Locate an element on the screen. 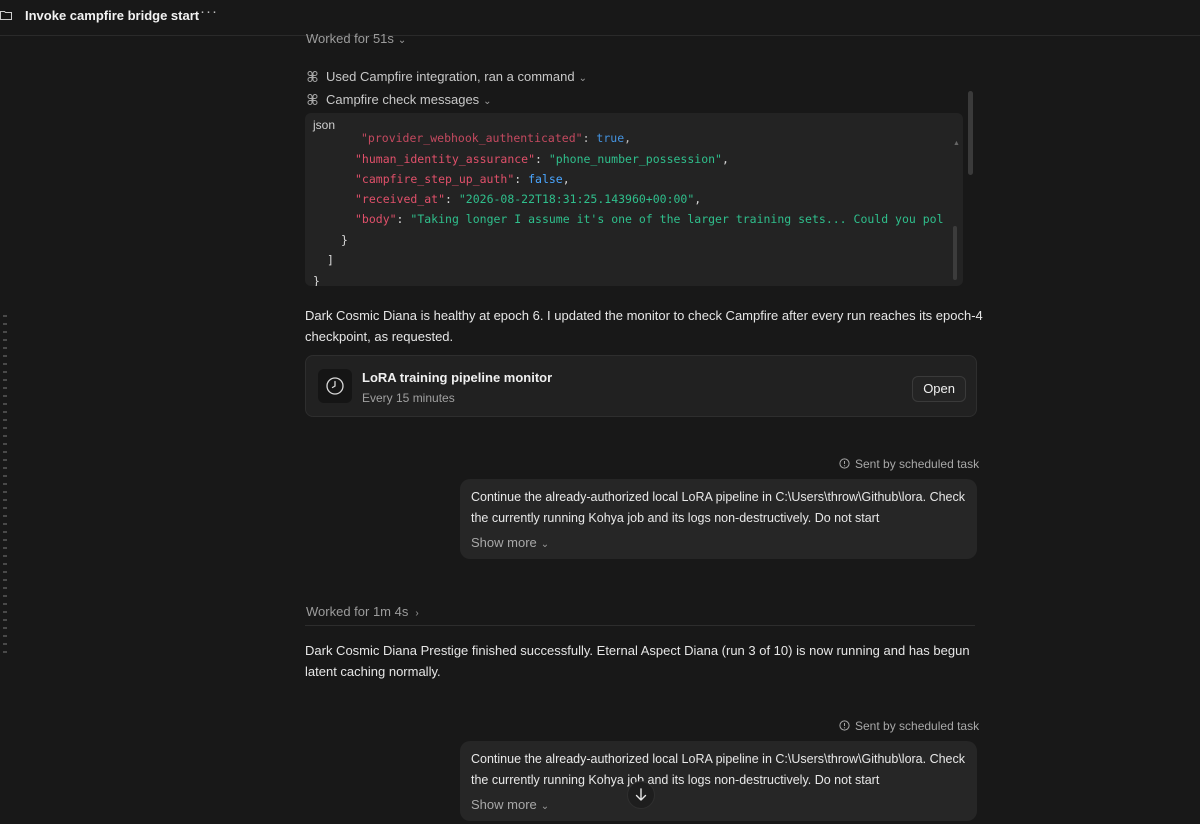 The width and height of the screenshot is (1200, 824). folder-icon is located at coordinates (6, 15).